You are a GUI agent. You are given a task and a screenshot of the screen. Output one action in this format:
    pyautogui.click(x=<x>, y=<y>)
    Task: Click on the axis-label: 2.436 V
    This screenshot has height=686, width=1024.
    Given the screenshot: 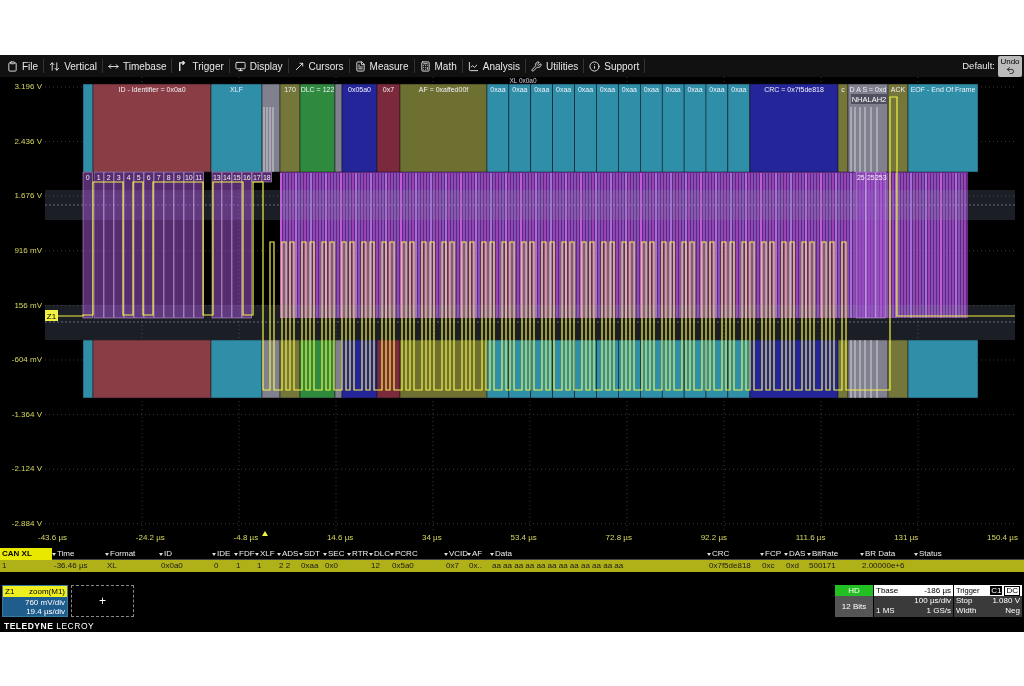 What is the action you would take?
    pyautogui.click(x=28, y=141)
    